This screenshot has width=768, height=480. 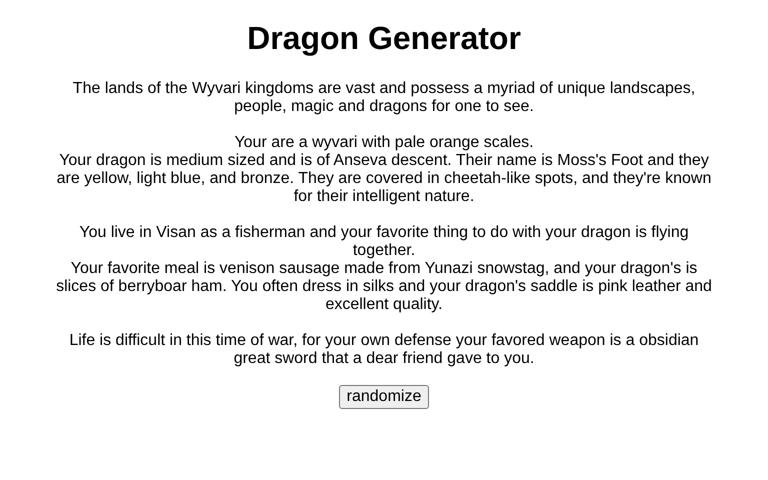 I want to click on page-title: Dragon Generator, so click(x=384, y=38).